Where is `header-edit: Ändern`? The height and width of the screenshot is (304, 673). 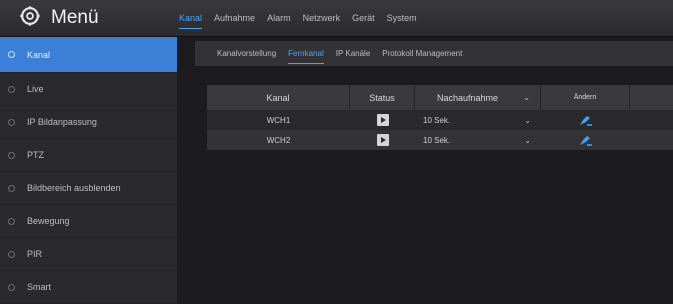
header-edit: Ändern is located at coordinates (585, 97).